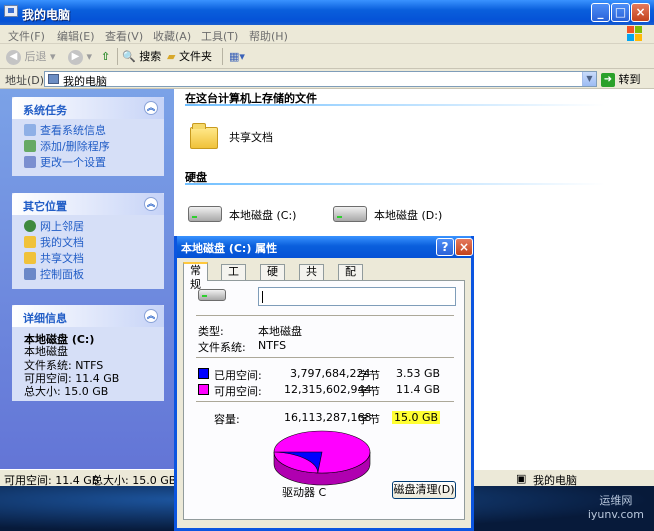 The width and height of the screenshot is (654, 531). I want to click on dialog-title: 本地磁盘 (C:) 属性, so click(229, 248).